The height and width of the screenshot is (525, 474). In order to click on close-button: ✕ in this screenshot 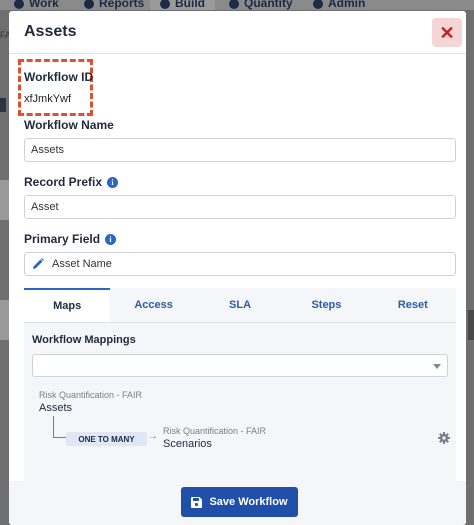, I will do `click(447, 32)`.